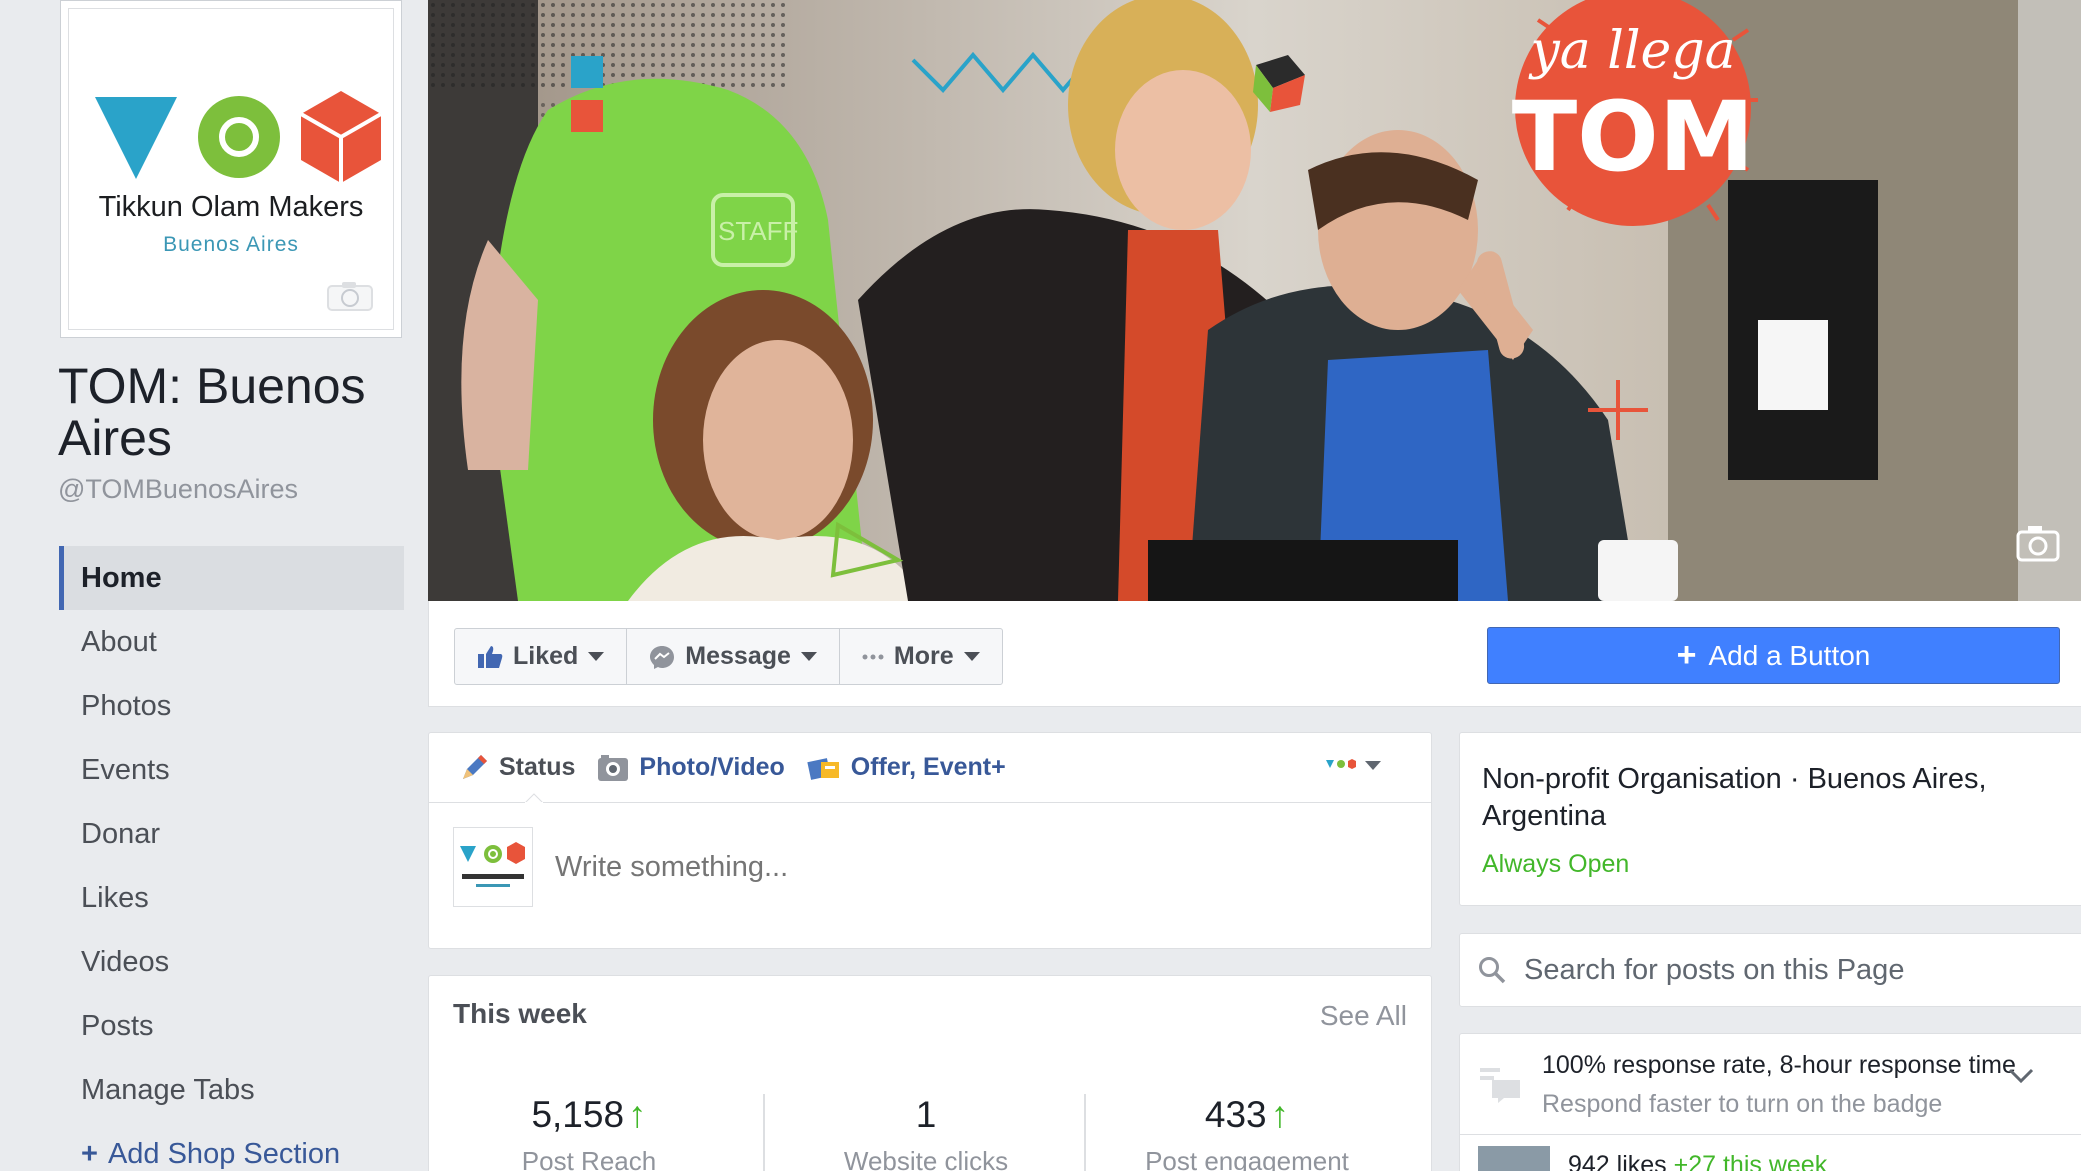  Describe the element at coordinates (758, 231) in the screenshot. I see `cover-shirt-text: STAFF` at that location.